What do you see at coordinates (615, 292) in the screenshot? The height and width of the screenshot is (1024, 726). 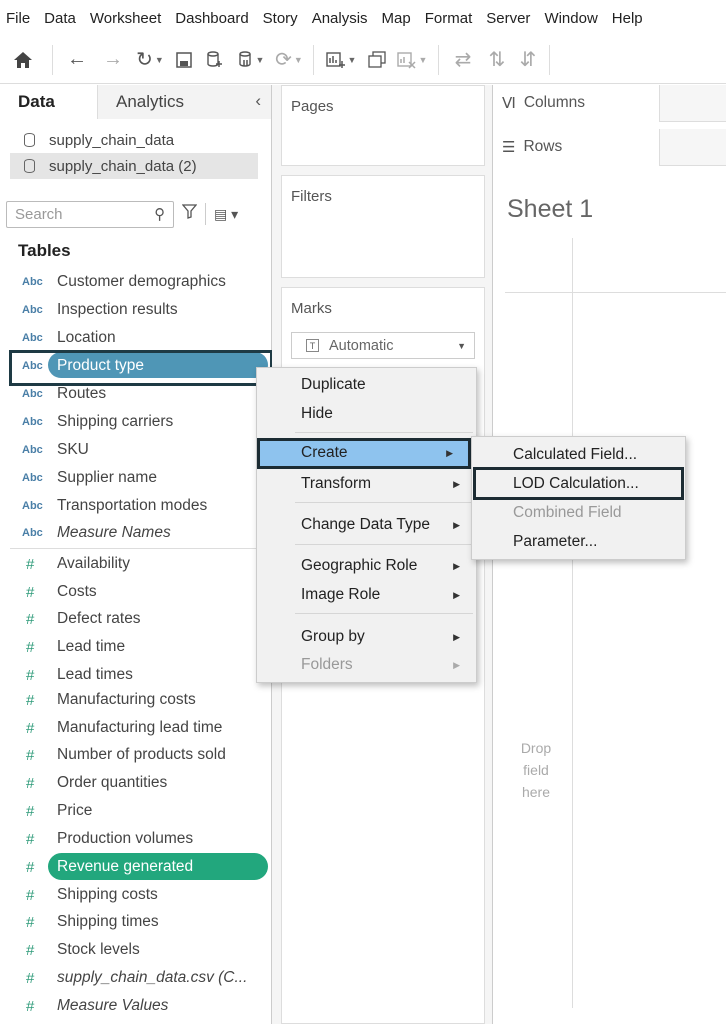 I see `view-gridline-horizontal` at bounding box center [615, 292].